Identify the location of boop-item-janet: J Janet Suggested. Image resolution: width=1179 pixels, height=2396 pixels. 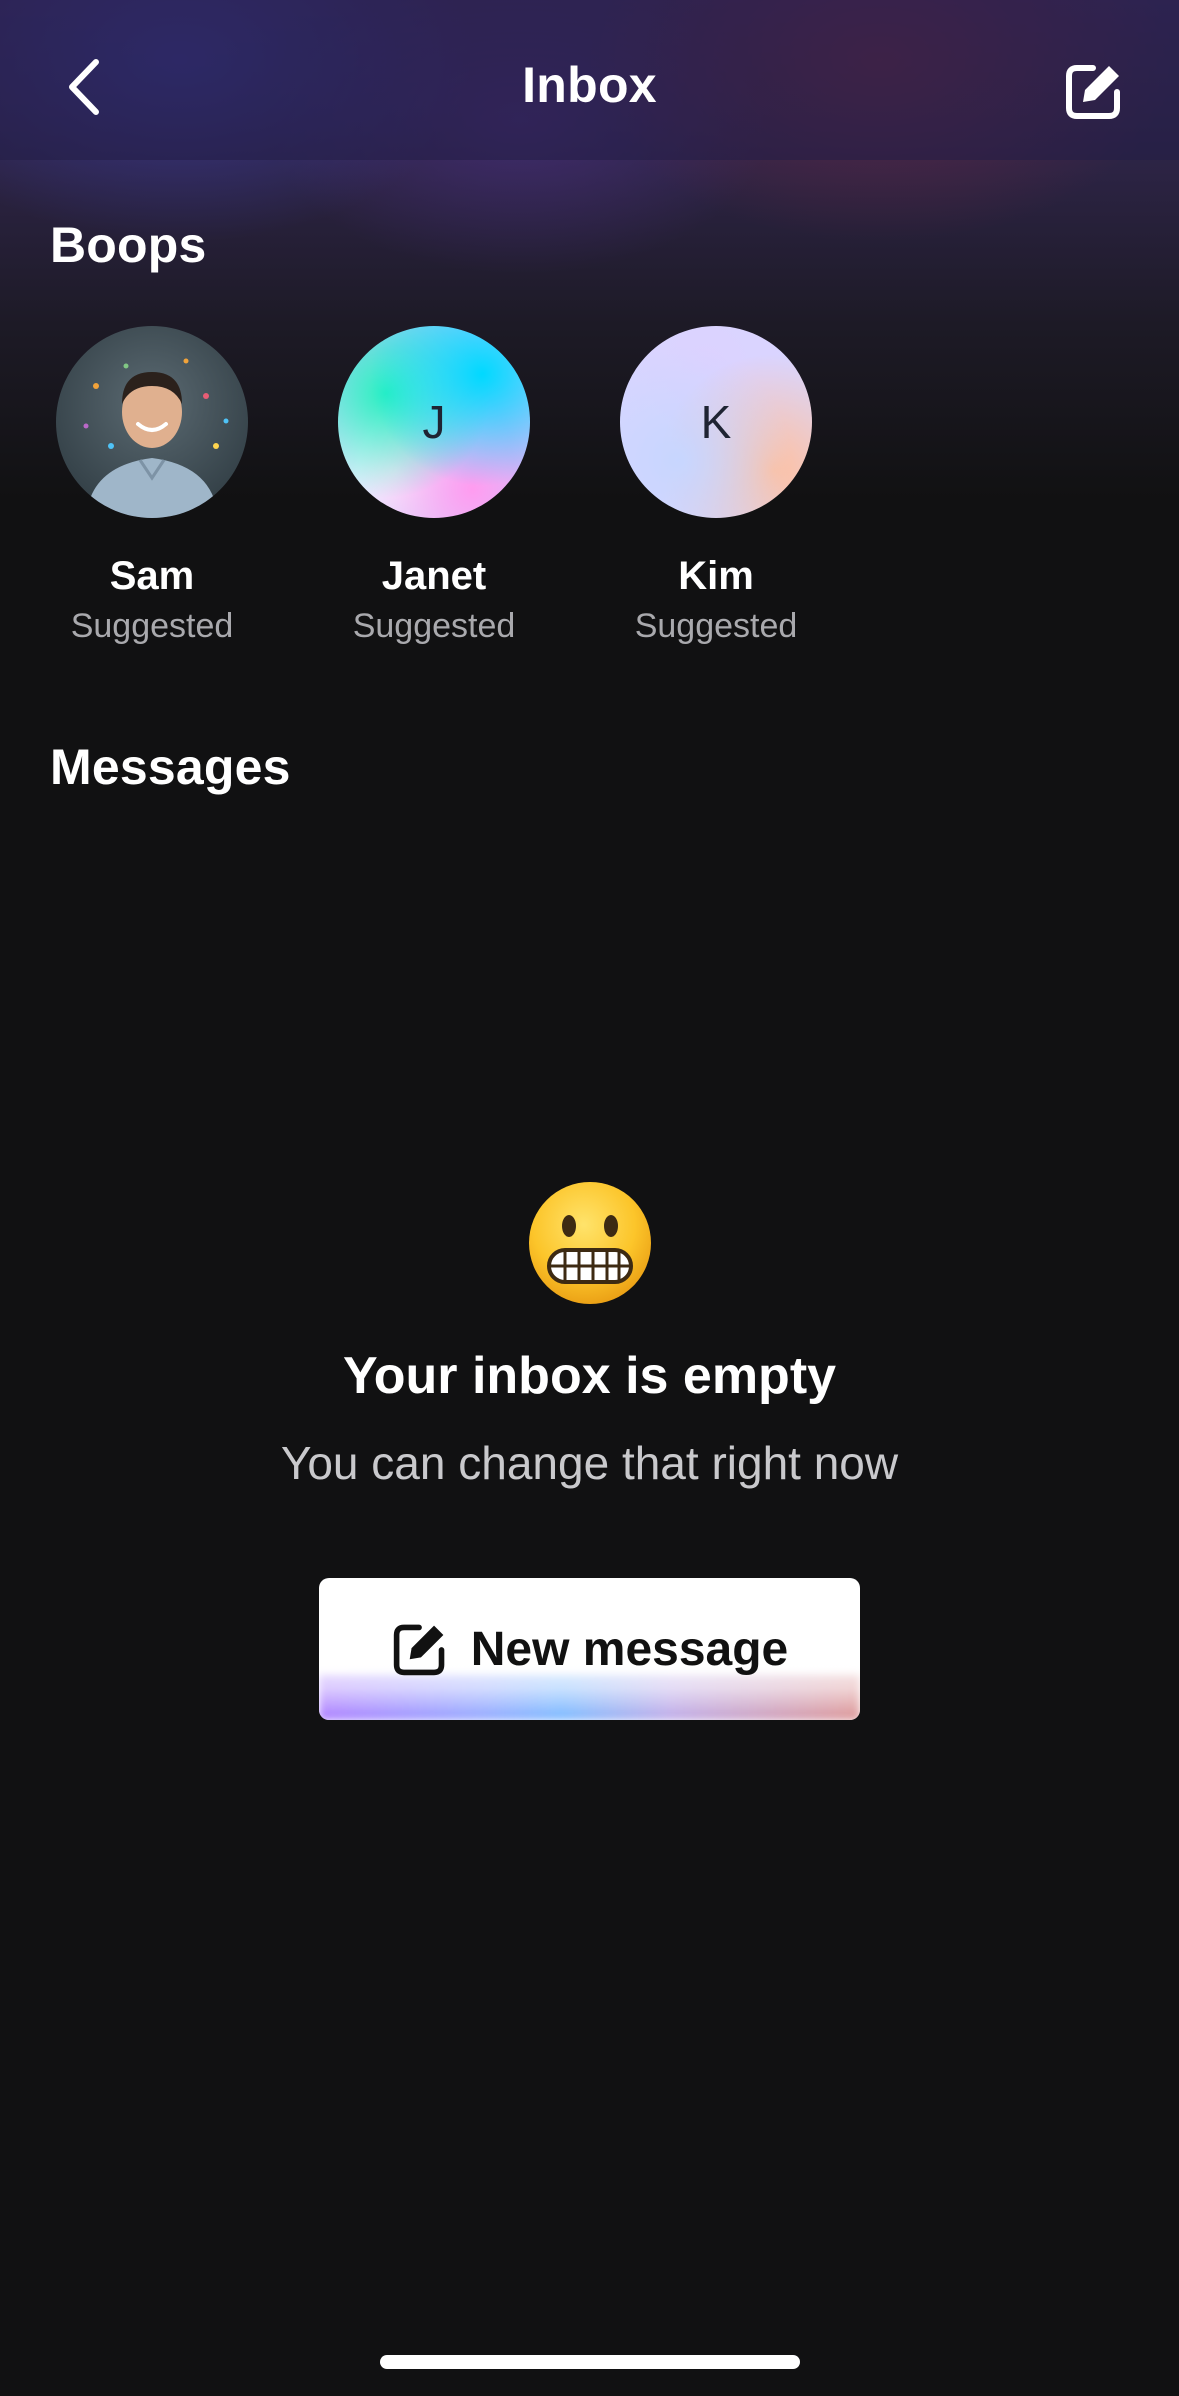
(434, 486).